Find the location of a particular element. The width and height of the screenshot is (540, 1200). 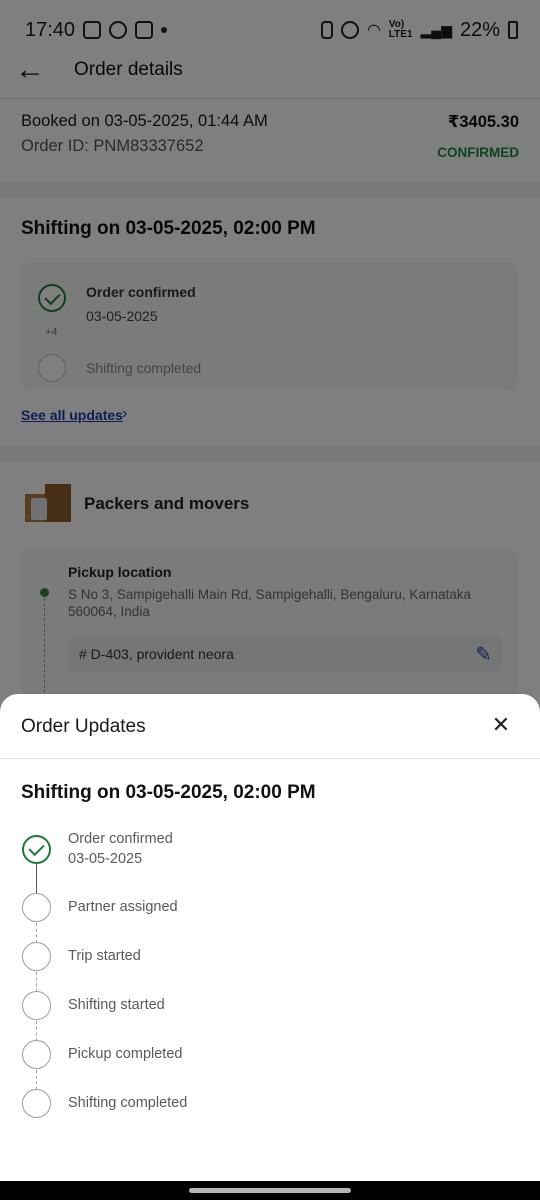

timeline-step-shifting-completed: Shifting completed is located at coordinates (104, 1103).